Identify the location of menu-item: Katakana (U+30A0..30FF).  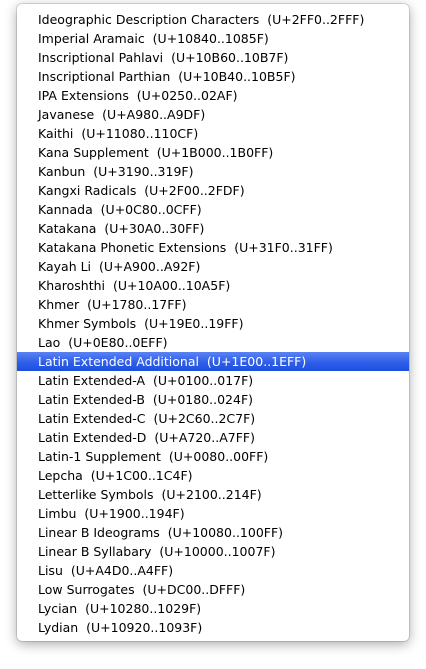
(213, 228).